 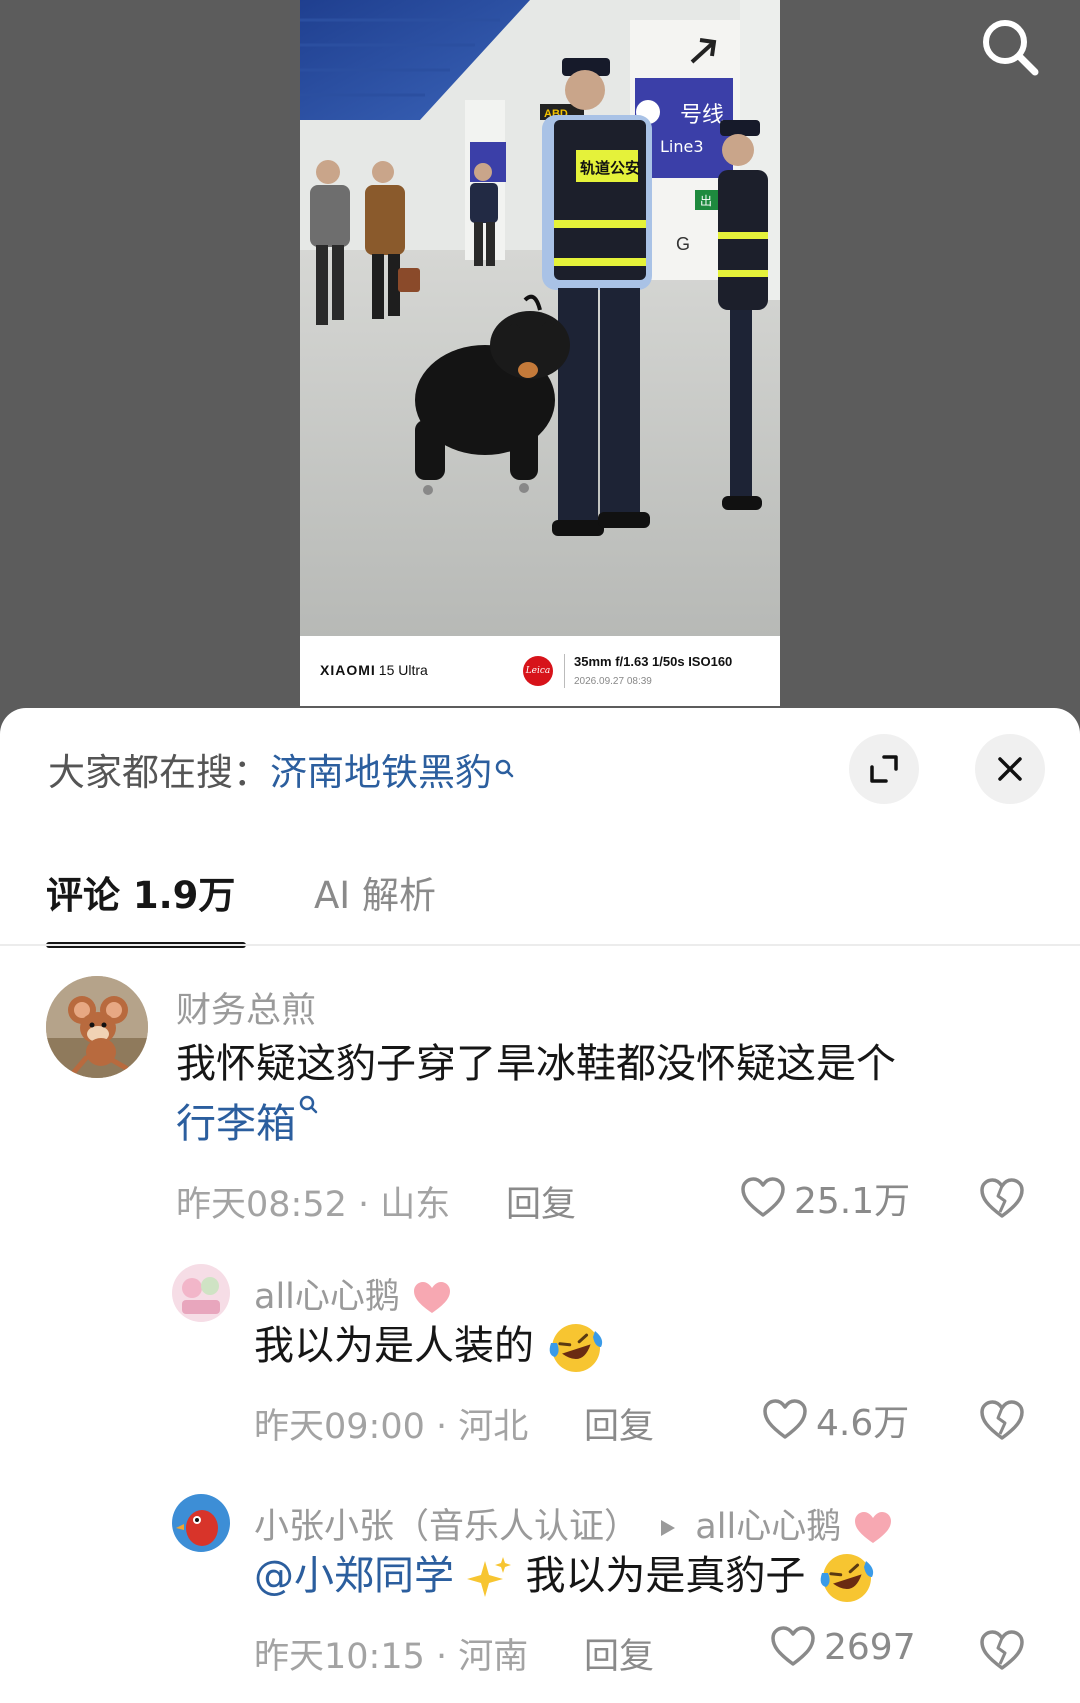 I want to click on sign-g: G, so click(x=683, y=244).